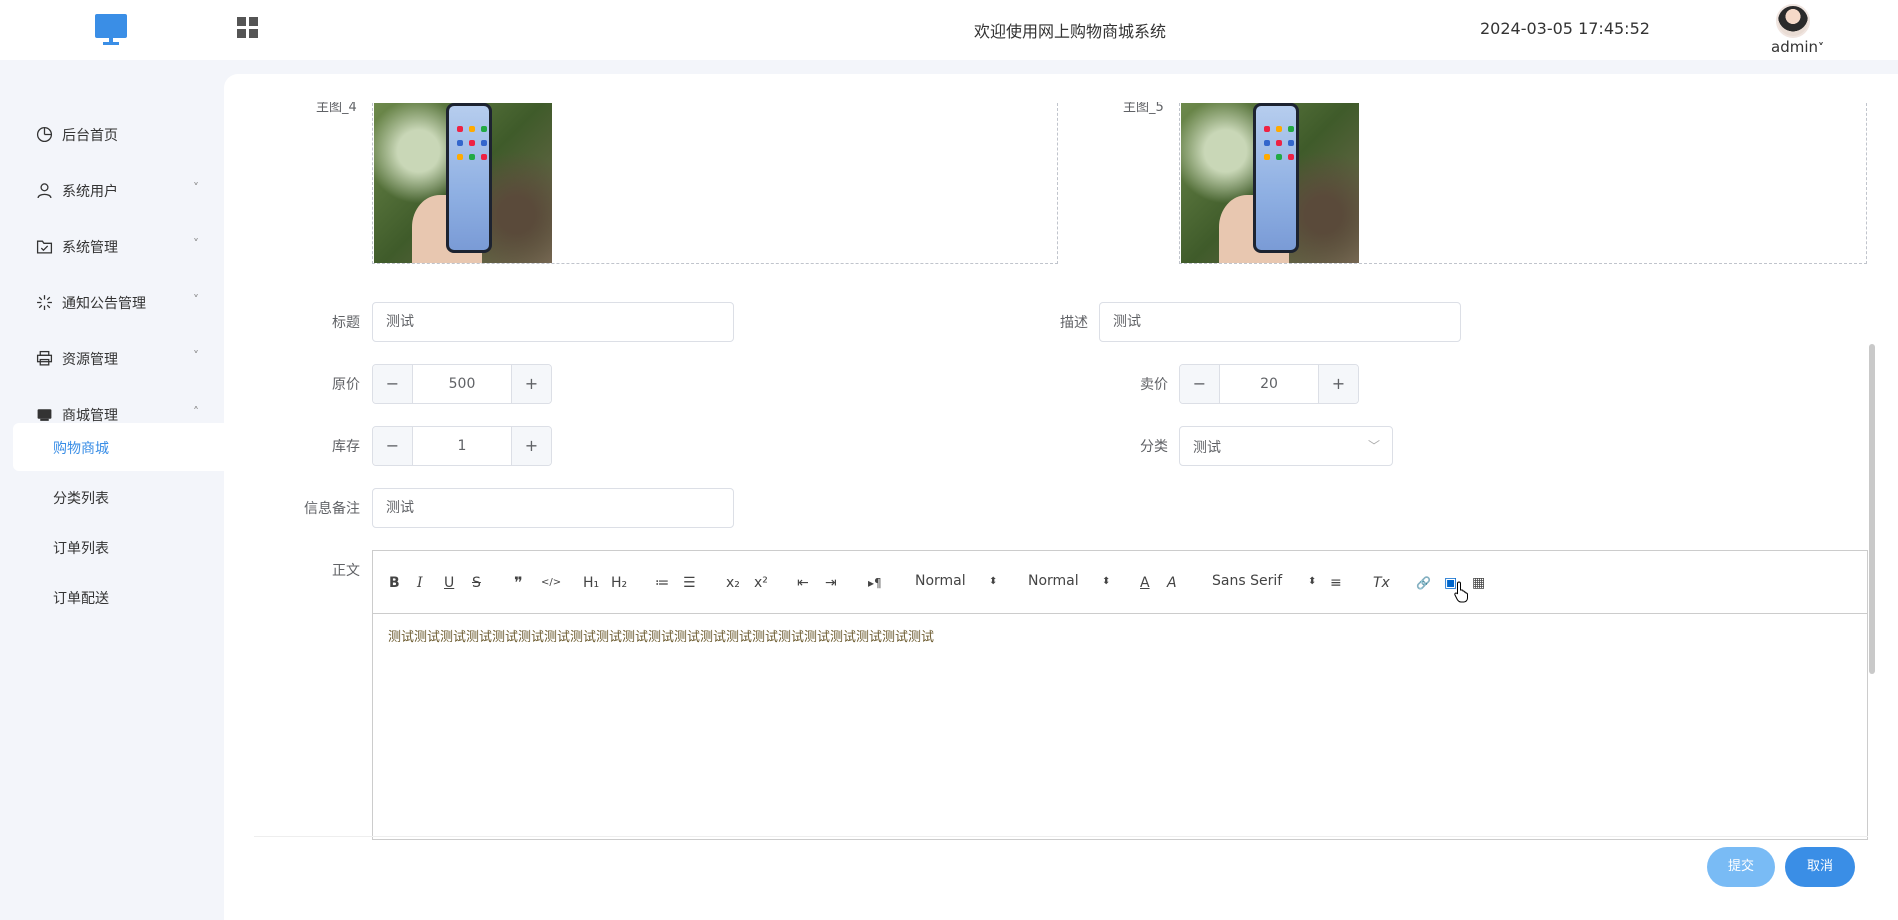 This screenshot has width=1898, height=920. What do you see at coordinates (553, 508) in the screenshot?
I see `remark-input: 测试` at bounding box center [553, 508].